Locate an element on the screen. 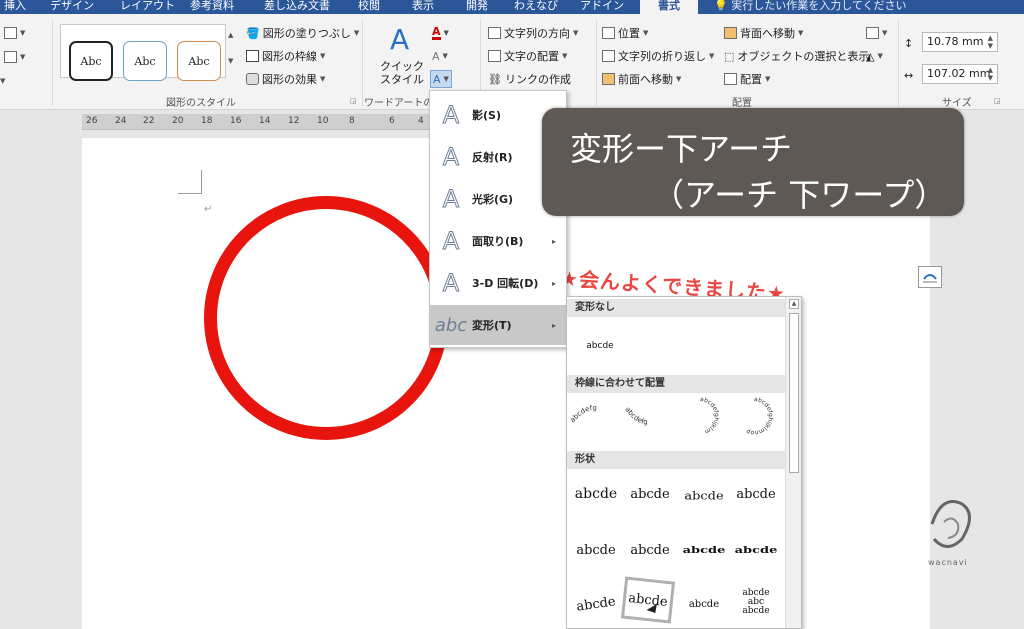 Image resolution: width=1024 pixels, height=629 pixels. warp-button: abcde abc abcde is located at coordinates (756, 602).